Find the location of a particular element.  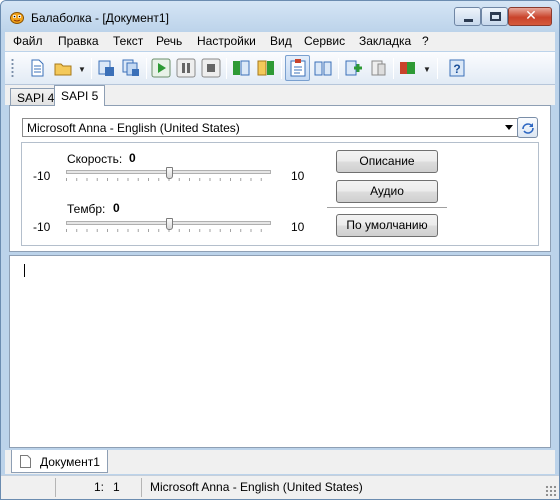

stop-icon is located at coordinates (211, 68).